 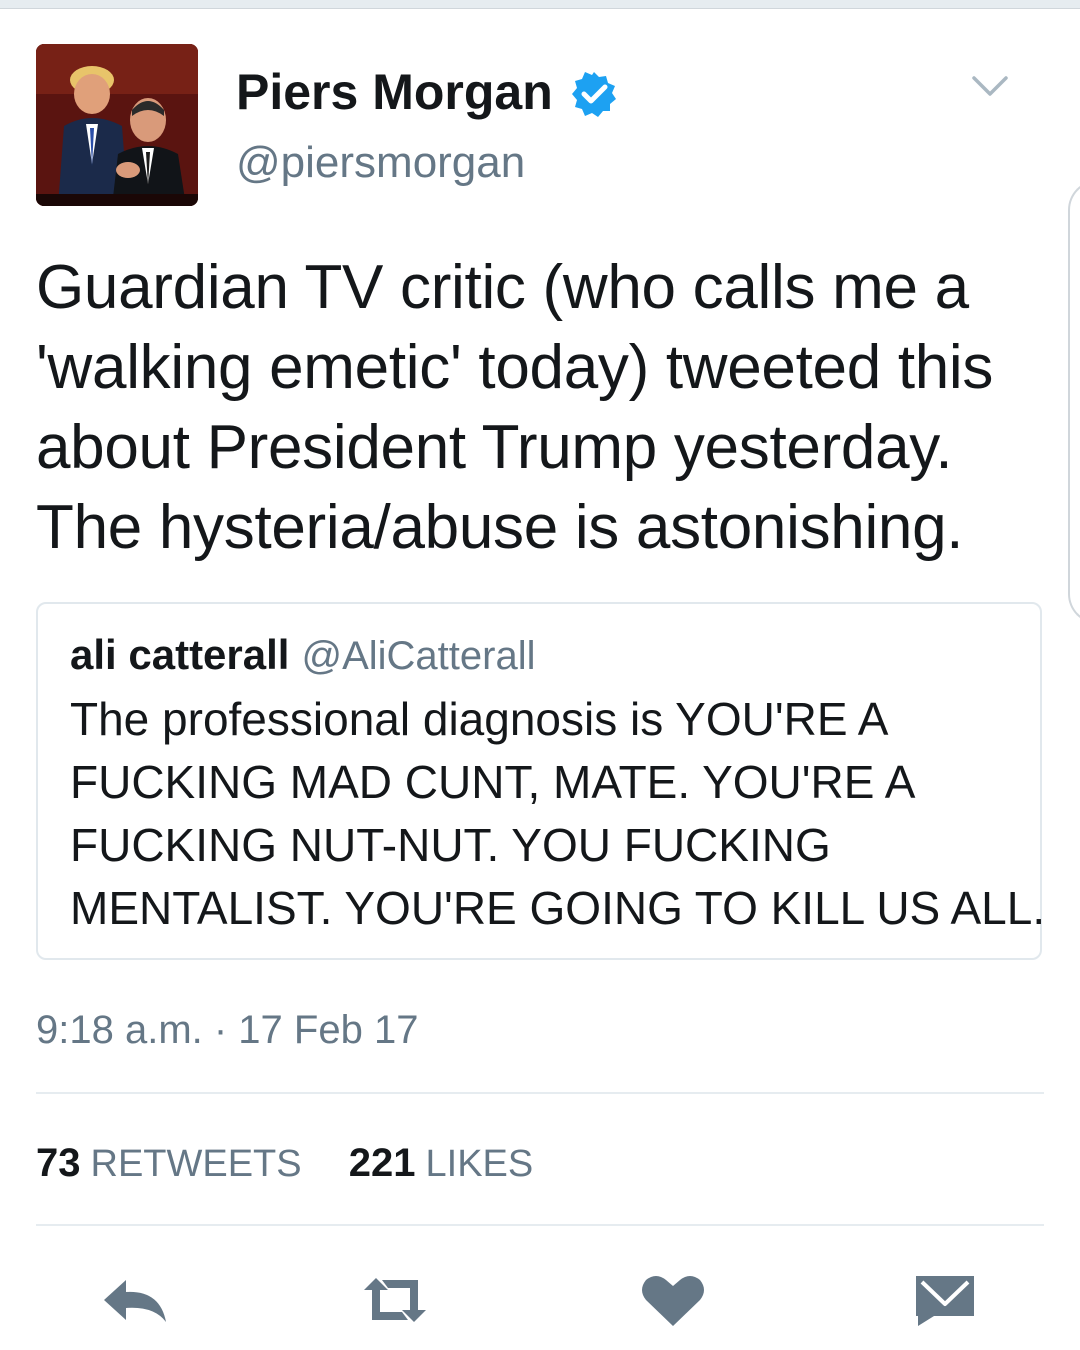 I want to click on quoted-author: ali catterall @AliCatterall, so click(x=302, y=655).